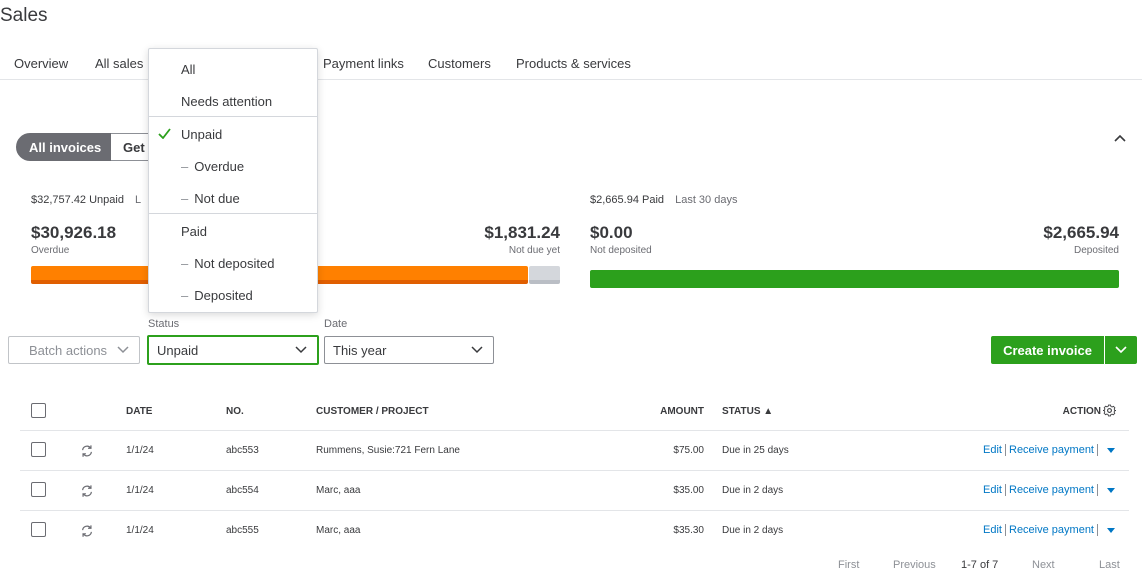 This screenshot has width=1142, height=582. I want to click on overdue-label: Overdue, so click(50, 250).